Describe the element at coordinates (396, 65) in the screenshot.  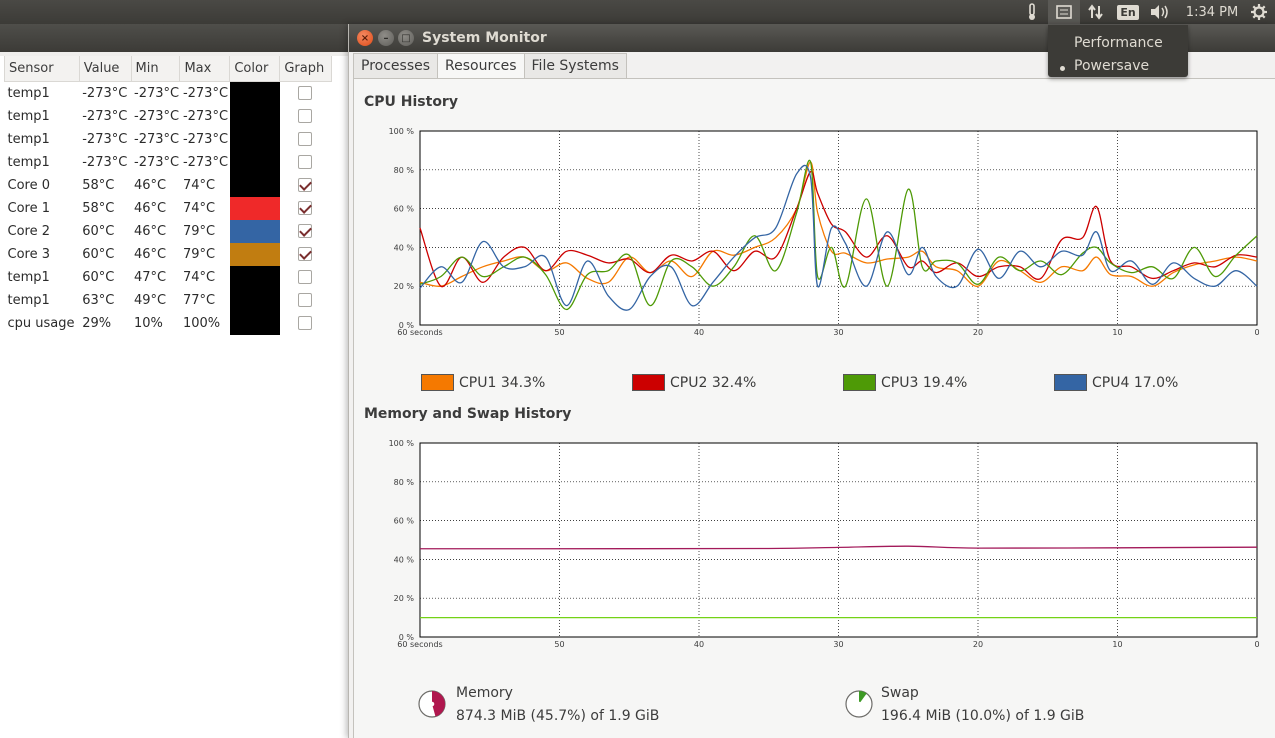
I see `tab-processes: Processes` at that location.